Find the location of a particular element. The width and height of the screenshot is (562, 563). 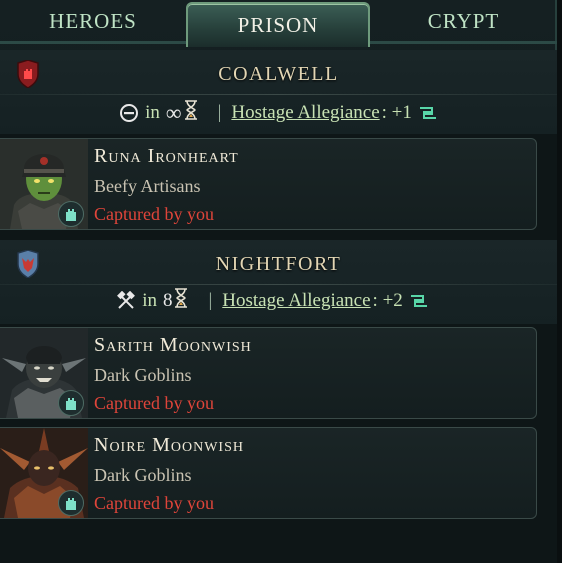

hero-name: Noire Moonwish is located at coordinates (169, 445).